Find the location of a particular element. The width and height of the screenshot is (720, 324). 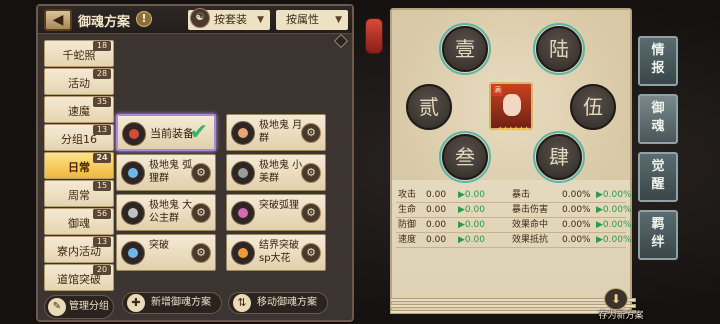

mitama-slot-3: 贰 is located at coordinates (429, 107).